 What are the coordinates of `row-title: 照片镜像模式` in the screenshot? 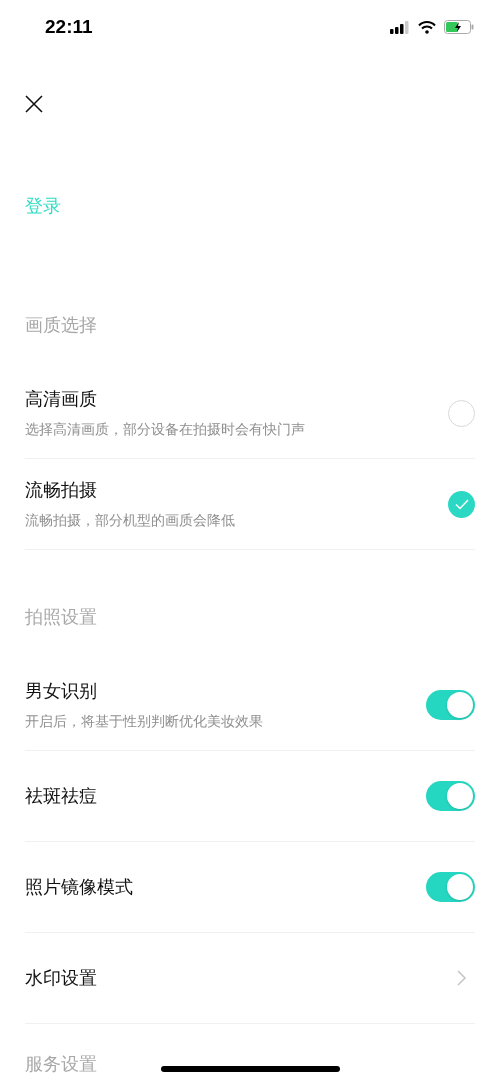 It's located at (79, 887).